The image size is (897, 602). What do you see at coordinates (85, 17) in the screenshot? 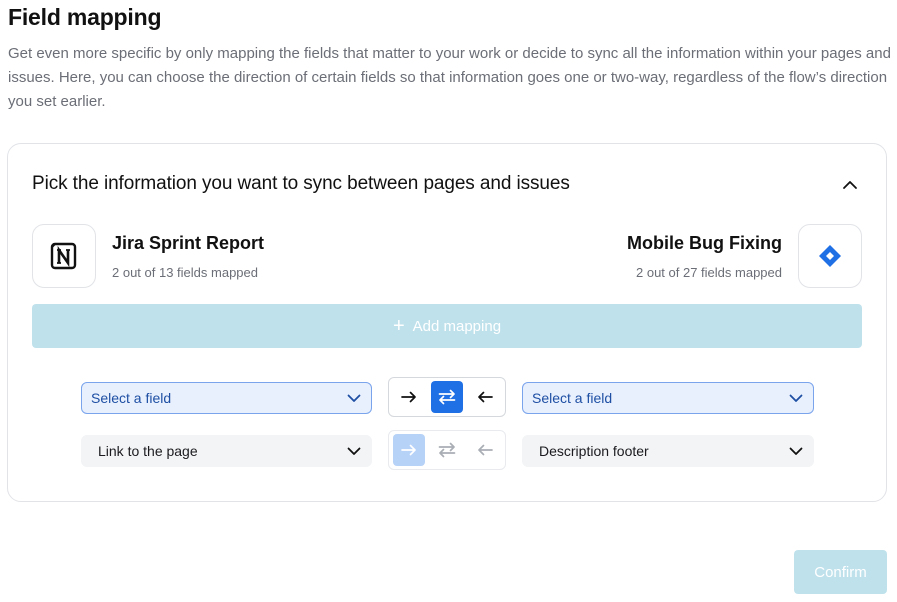
I see `page-title: Field mapping` at bounding box center [85, 17].